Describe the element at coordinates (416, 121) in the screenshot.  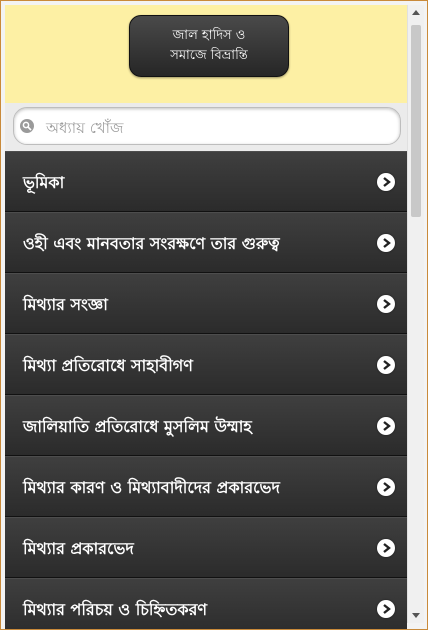
I see `scroll-thumb` at that location.